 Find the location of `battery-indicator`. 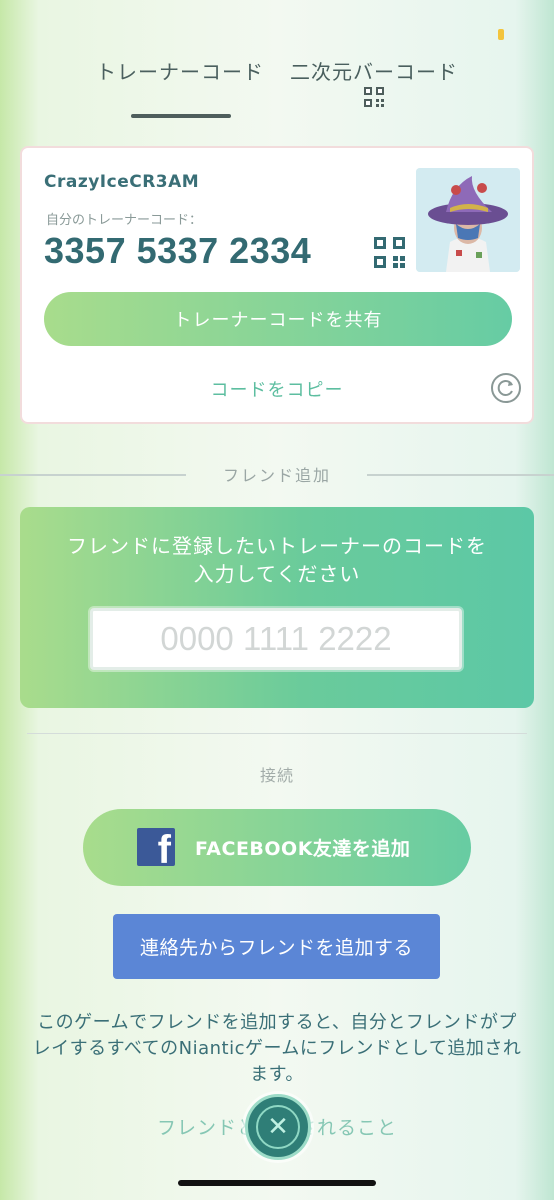

battery-indicator is located at coordinates (501, 34).